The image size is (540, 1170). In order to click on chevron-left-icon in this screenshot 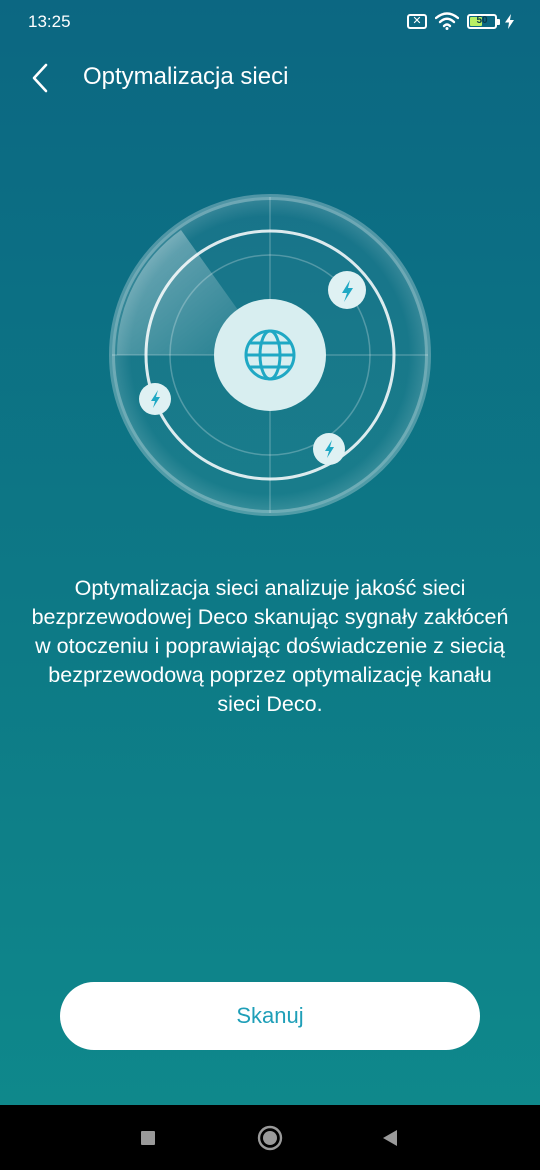, I will do `click(40, 78)`.